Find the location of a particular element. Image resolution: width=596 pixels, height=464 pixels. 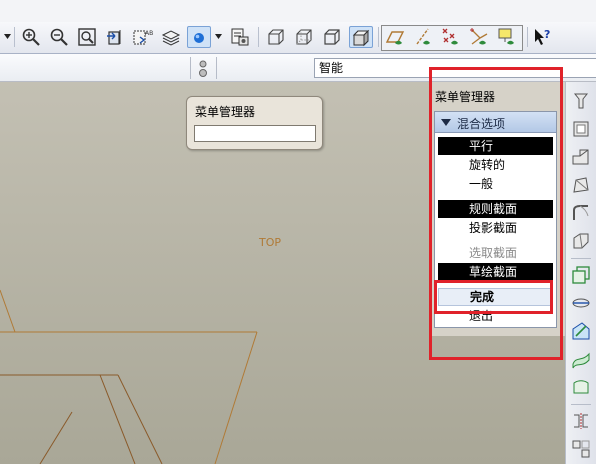

datum-plane-icon is located at coordinates (581, 275).